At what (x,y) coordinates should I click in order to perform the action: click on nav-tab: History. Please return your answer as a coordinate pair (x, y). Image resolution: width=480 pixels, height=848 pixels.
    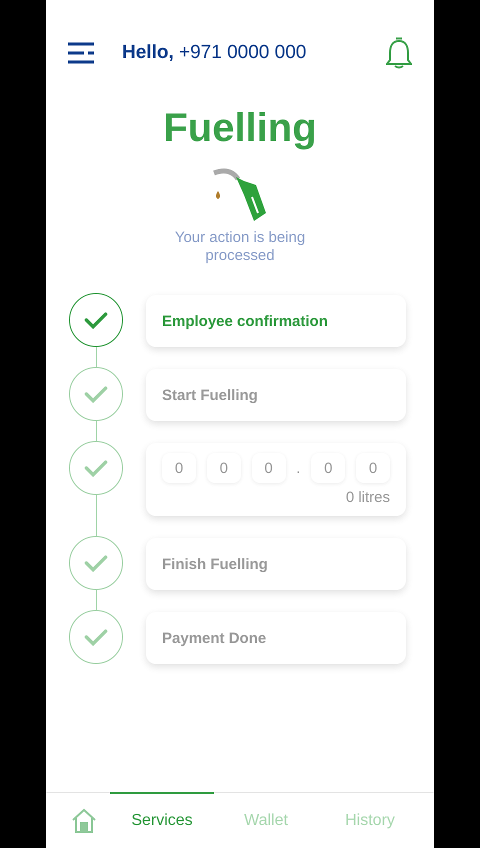
    Looking at the image, I should click on (370, 820).